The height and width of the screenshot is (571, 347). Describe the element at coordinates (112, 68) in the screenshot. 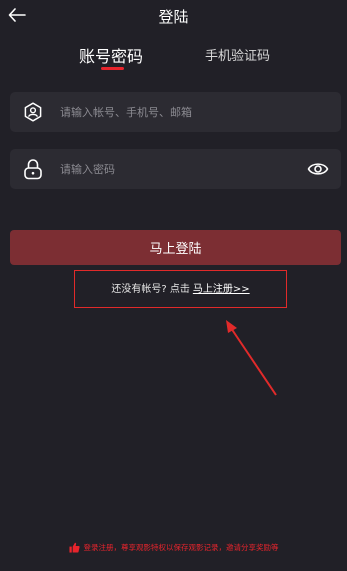

I see `active-tab-indicator` at that location.